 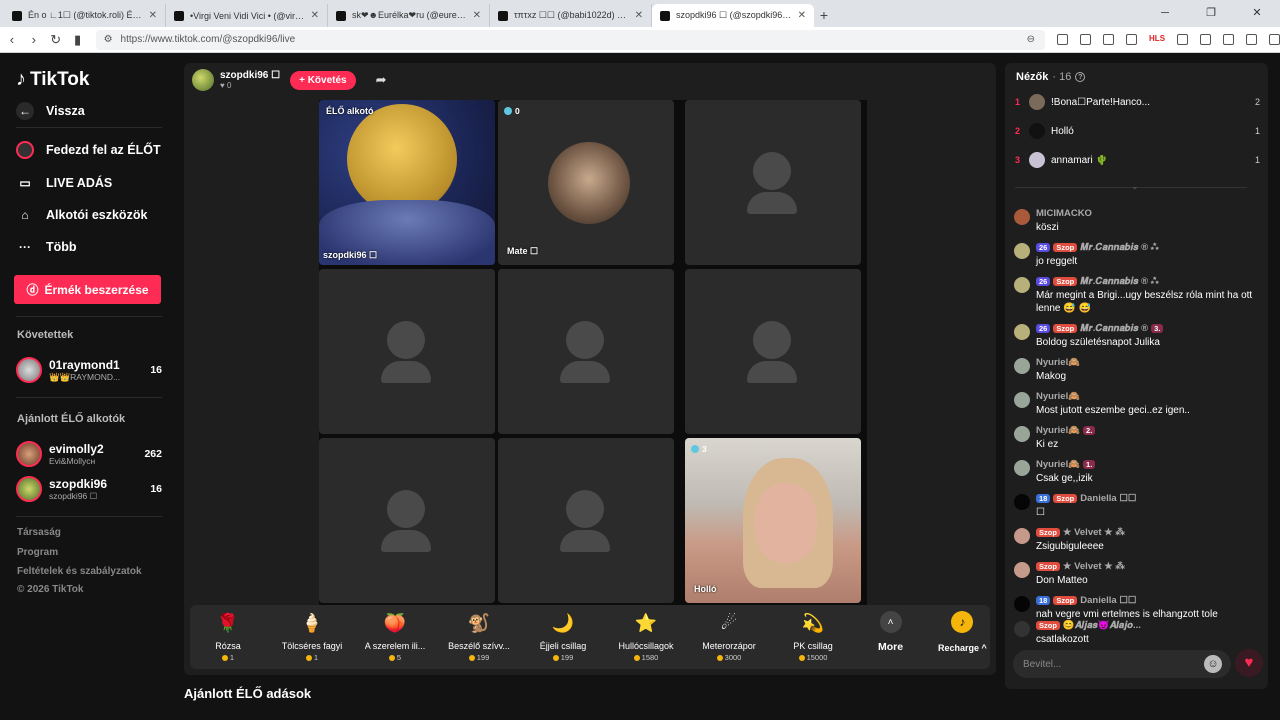 I want to click on chat-message: Nyuriel🙈 1. Csak ge,,izik, so click(x=1136, y=472).